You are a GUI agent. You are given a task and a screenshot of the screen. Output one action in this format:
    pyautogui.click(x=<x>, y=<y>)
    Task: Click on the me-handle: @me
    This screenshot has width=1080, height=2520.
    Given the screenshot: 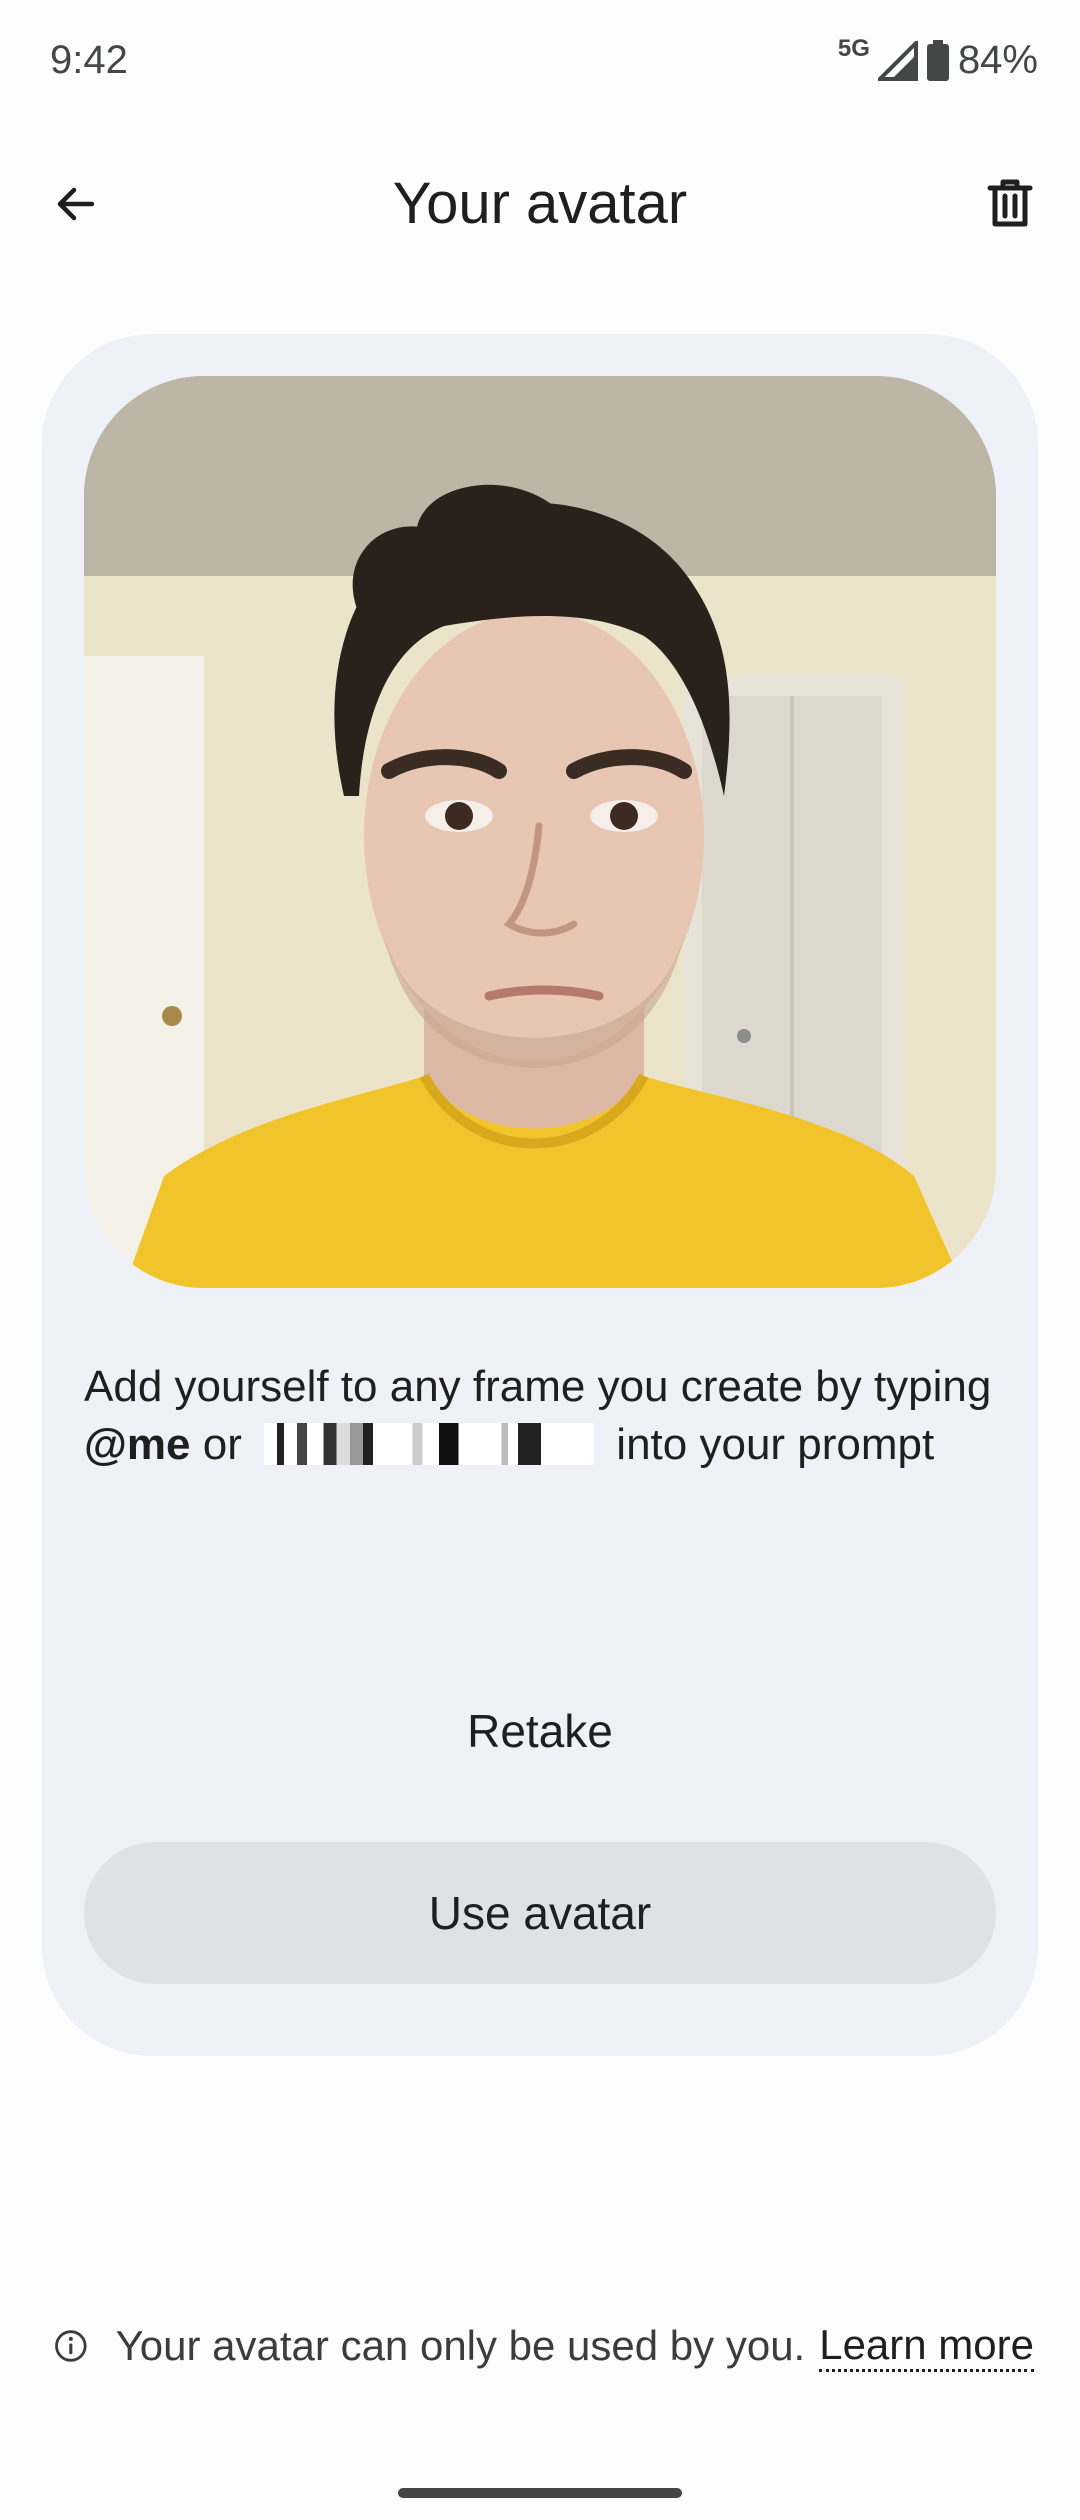 What is the action you would take?
    pyautogui.click(x=137, y=1444)
    